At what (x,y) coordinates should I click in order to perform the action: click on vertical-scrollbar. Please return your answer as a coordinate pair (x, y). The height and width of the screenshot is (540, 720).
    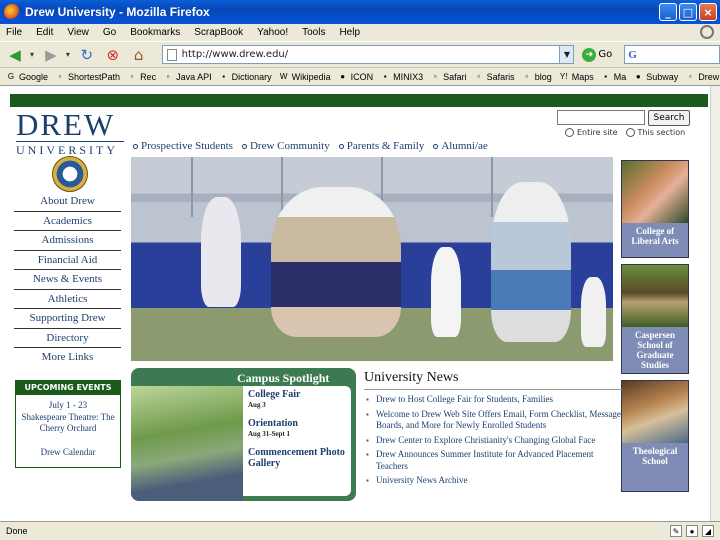
    Looking at the image, I should click on (715, 304).